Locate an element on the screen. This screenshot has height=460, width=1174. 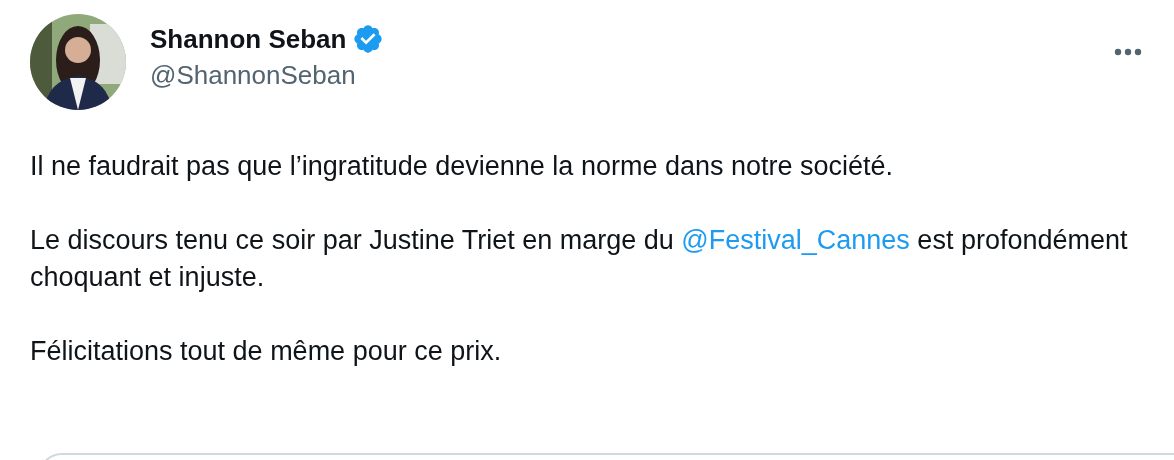
tweet-paragraph: Félicitations tout de même pour ce prix. is located at coordinates (266, 351).